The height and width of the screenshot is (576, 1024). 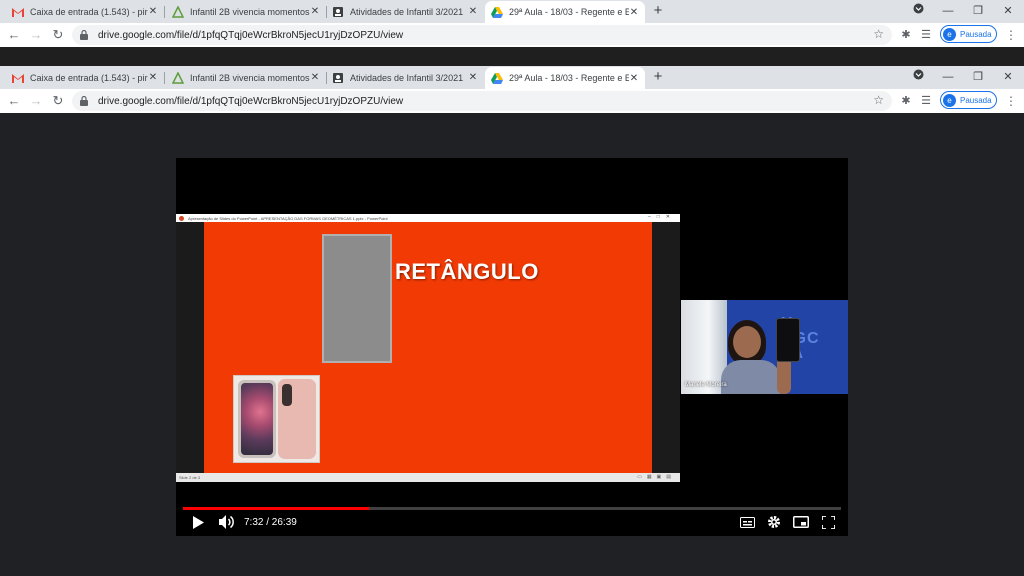 I want to click on rectangle-shape, so click(x=357, y=298).